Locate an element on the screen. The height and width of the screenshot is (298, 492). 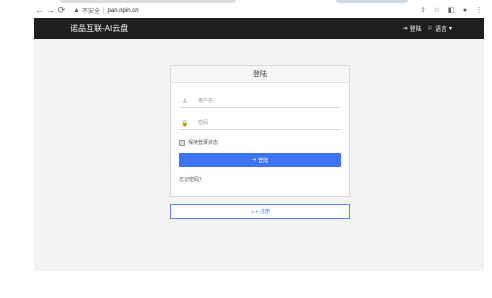
profile-icon: ● is located at coordinates (465, 11).